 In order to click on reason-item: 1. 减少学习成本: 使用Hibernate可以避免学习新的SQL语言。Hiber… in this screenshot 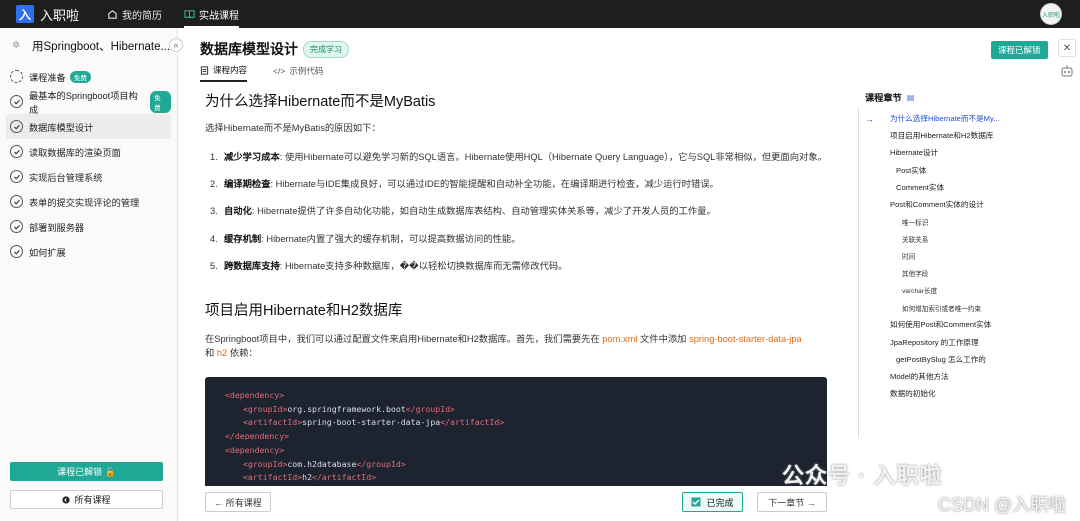, I will do `click(518, 156)`.